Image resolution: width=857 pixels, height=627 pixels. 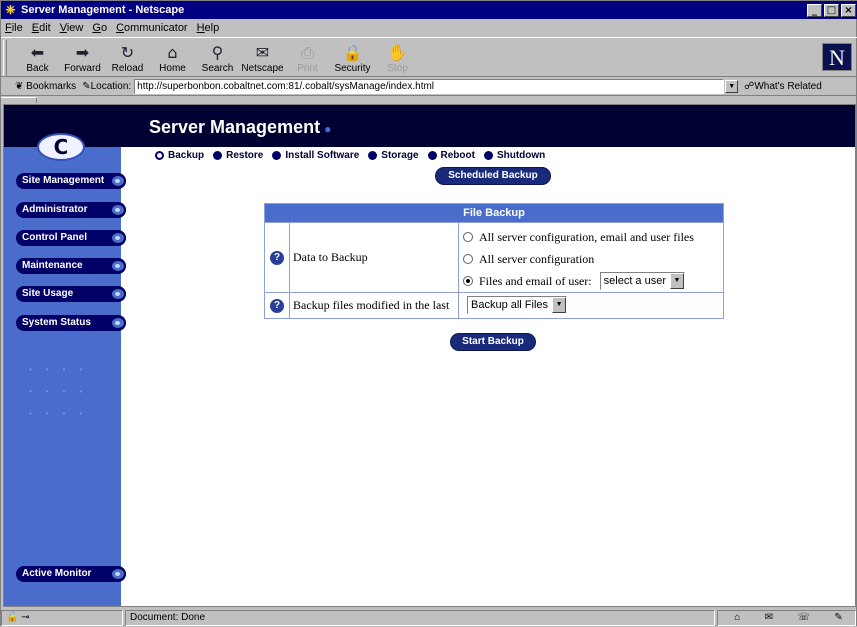 I want to click on print-icon: ⎙, so click(x=307, y=52).